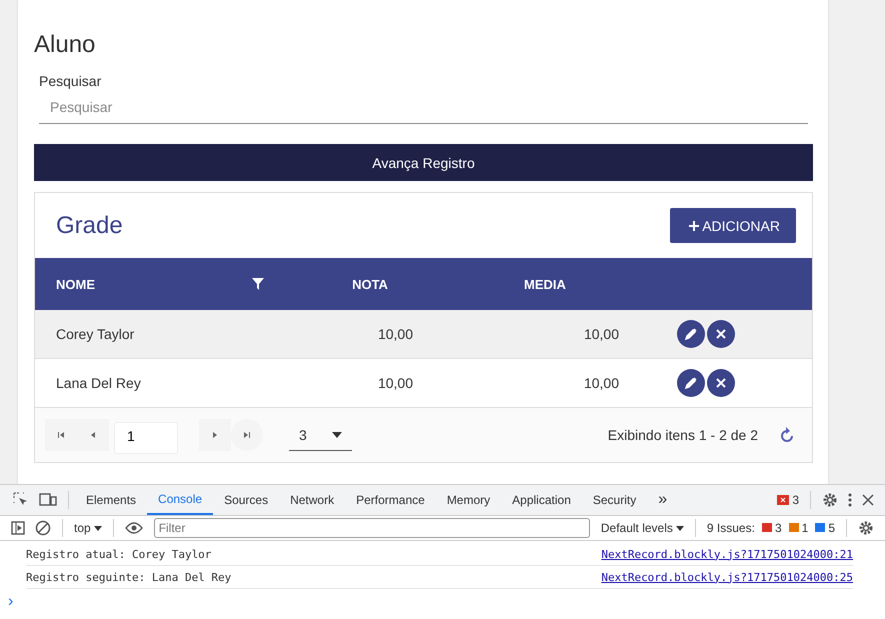 The image size is (885, 619). Describe the element at coordinates (372, 528) in the screenshot. I see `filter-field: Filter` at that location.